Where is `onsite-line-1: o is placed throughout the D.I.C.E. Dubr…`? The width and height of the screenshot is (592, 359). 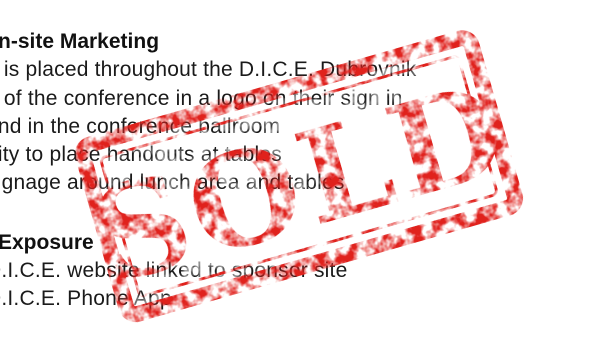
onsite-line-1: o is placed throughout the D.I.C.E. Dubr… is located at coordinates (208, 69).